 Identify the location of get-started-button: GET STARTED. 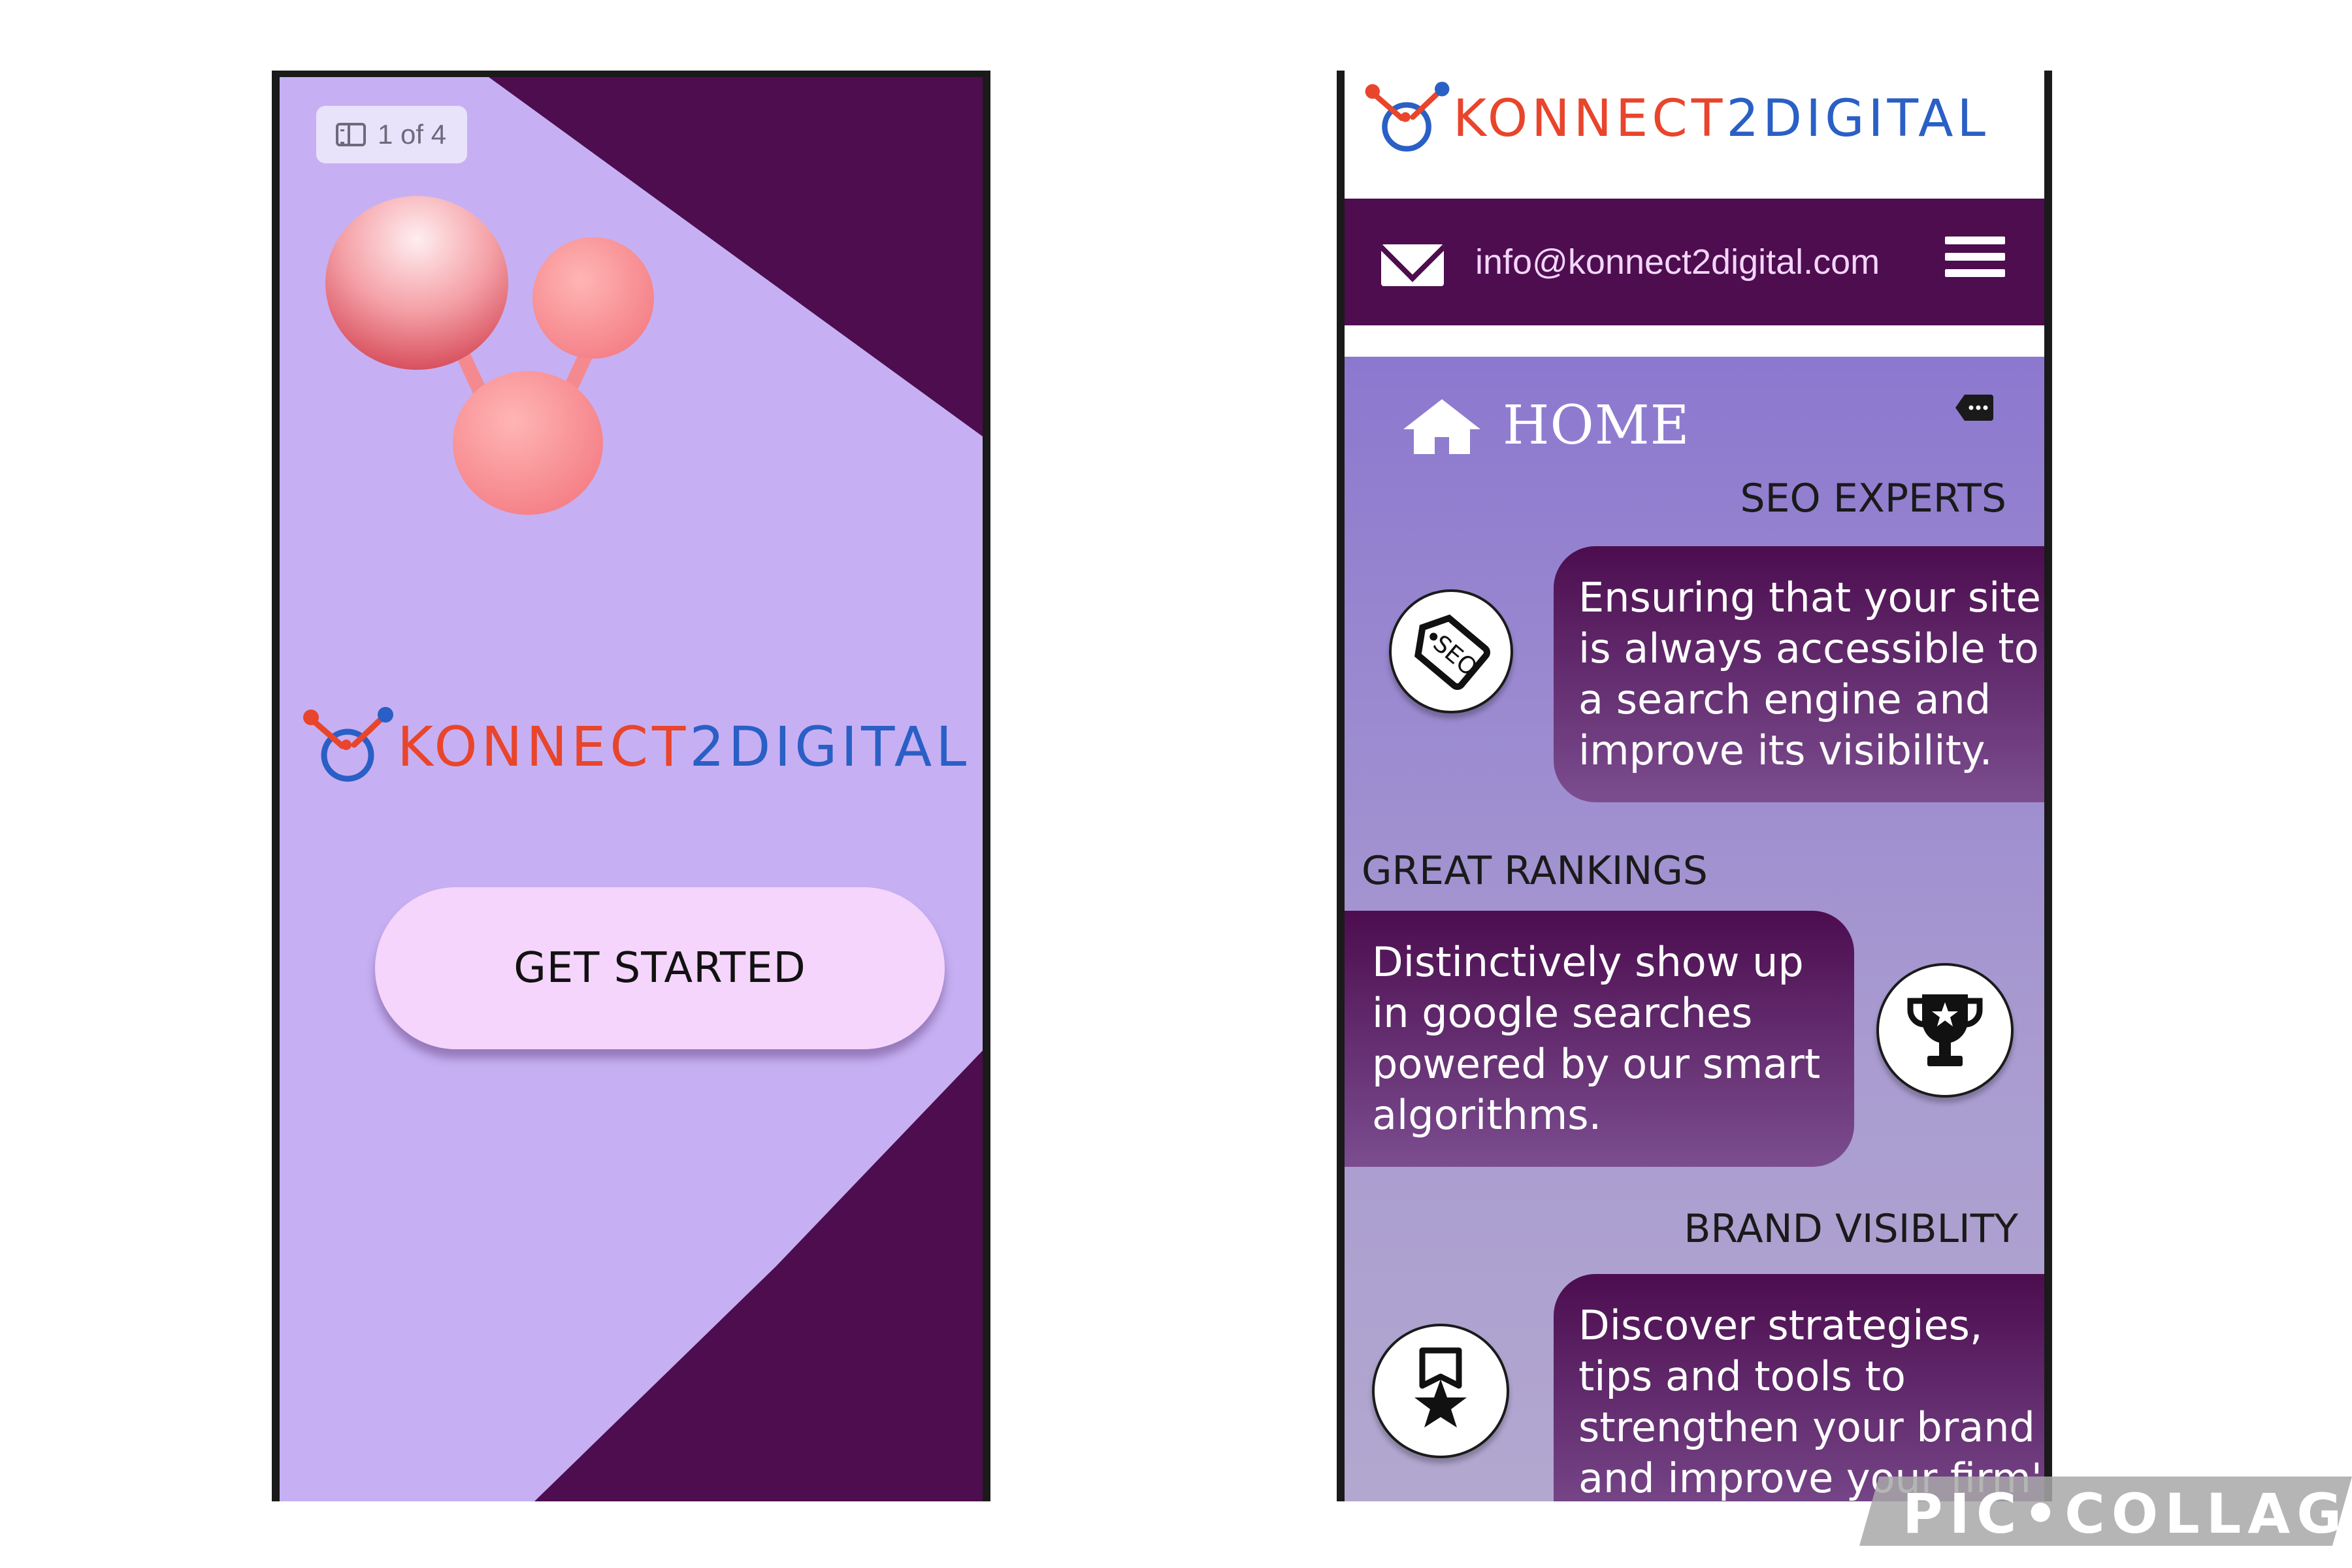
(660, 968).